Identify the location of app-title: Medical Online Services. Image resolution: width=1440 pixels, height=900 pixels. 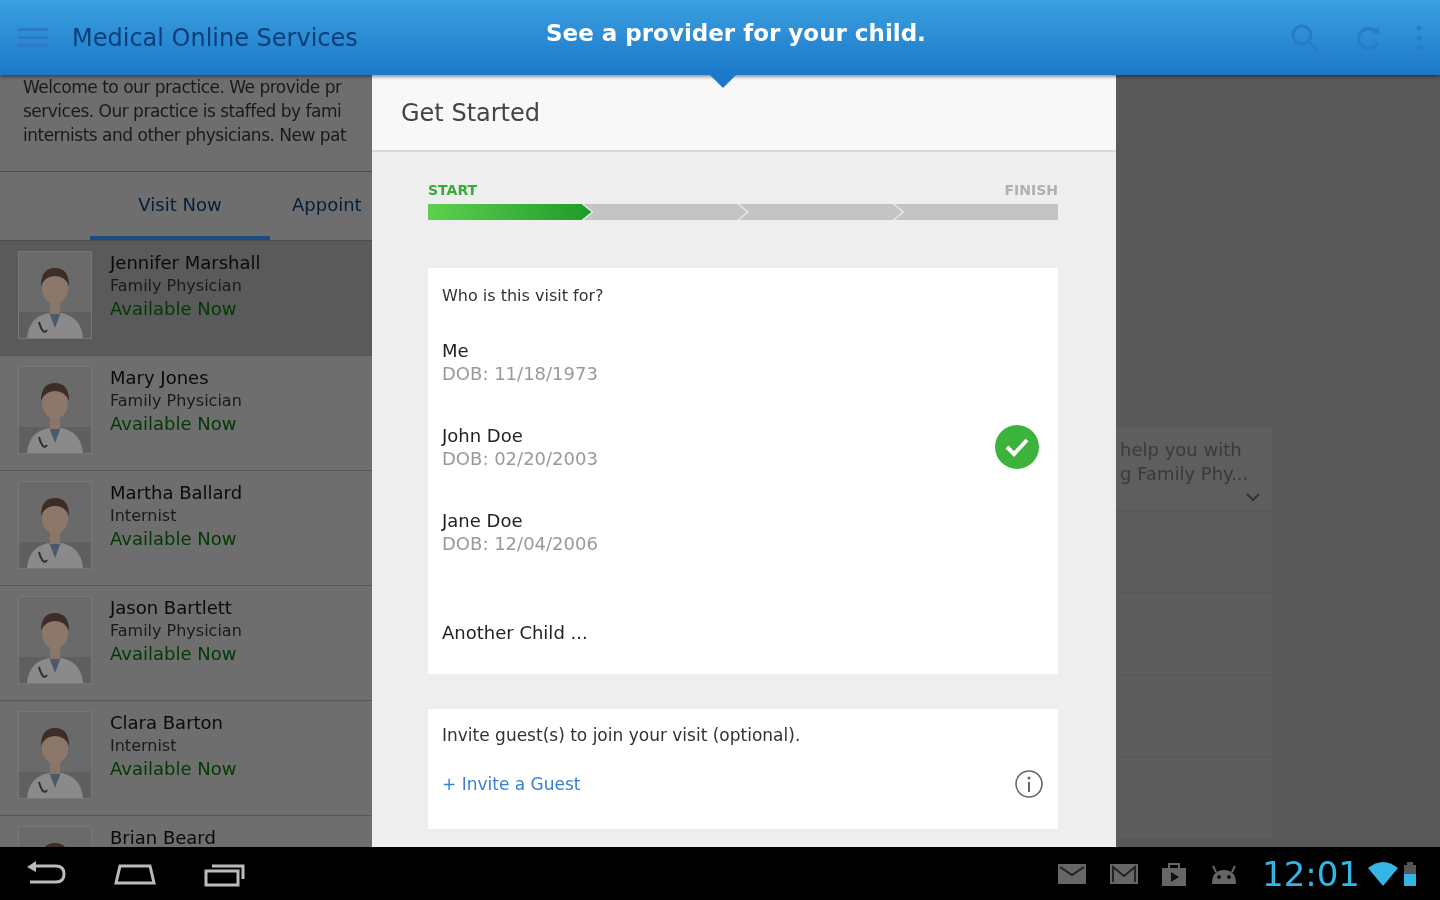
(215, 37).